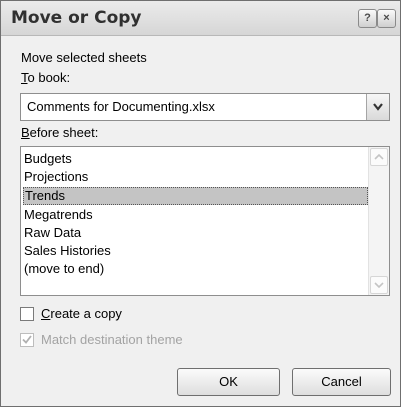 The height and width of the screenshot is (407, 401). I want to click on scroll-down-icon, so click(379, 285).